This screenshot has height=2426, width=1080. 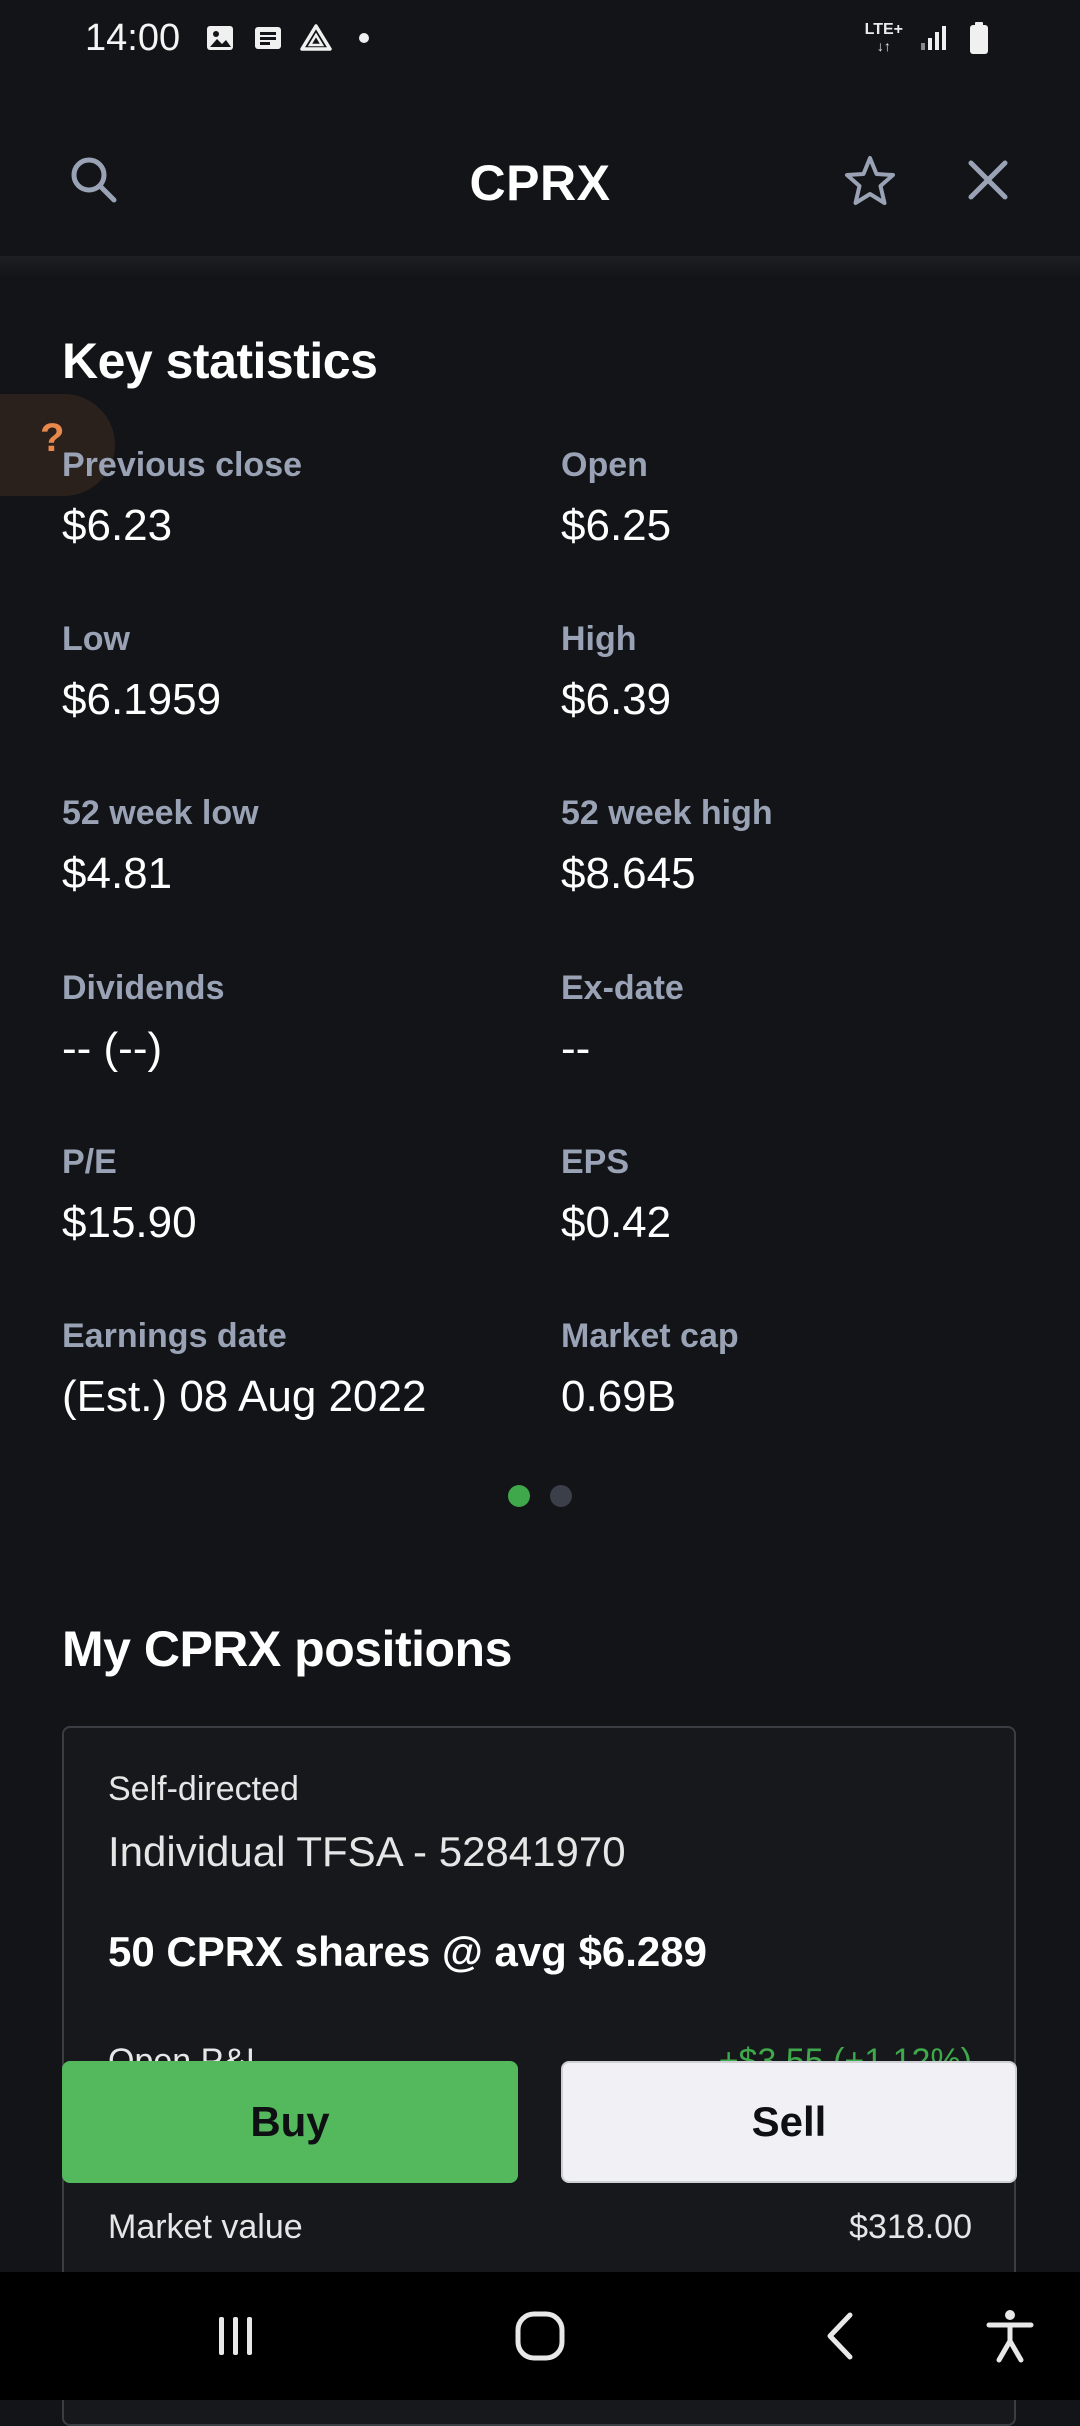 What do you see at coordinates (933, 38) in the screenshot?
I see `signal-icon` at bounding box center [933, 38].